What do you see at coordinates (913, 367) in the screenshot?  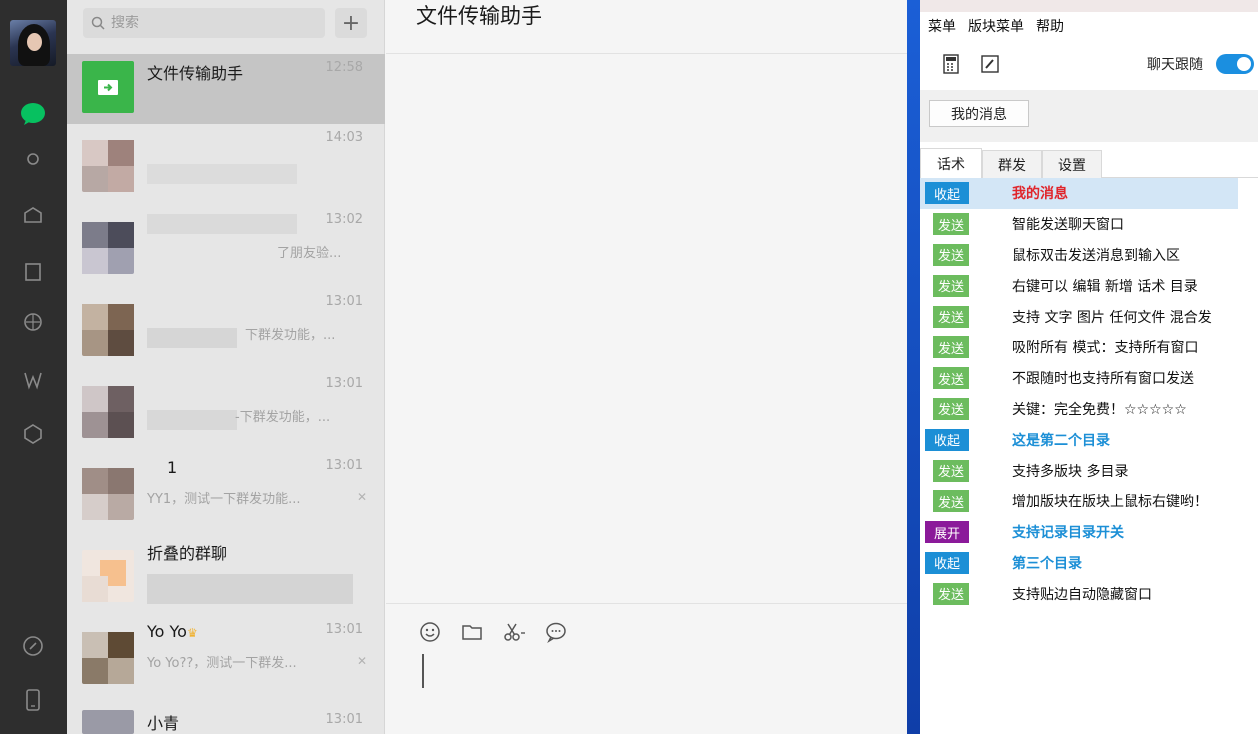 I see `window-divider` at bounding box center [913, 367].